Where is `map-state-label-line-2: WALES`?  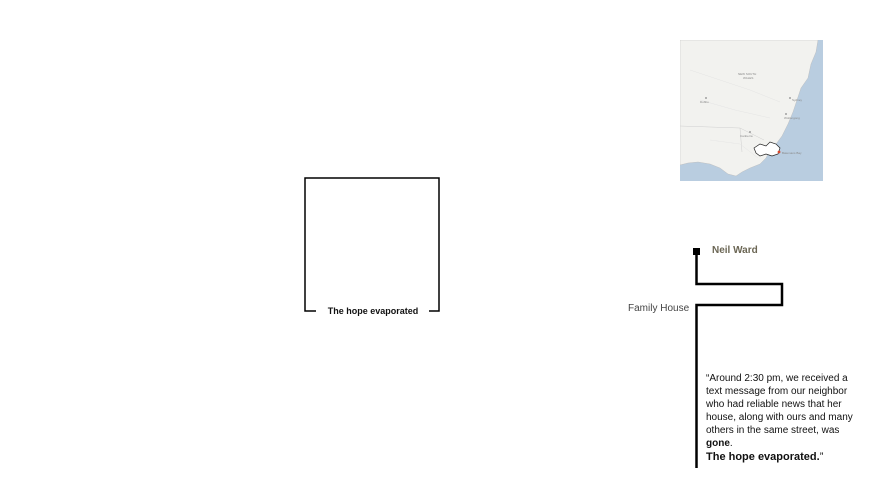
map-state-label-line-2: WALES is located at coordinates (748, 78).